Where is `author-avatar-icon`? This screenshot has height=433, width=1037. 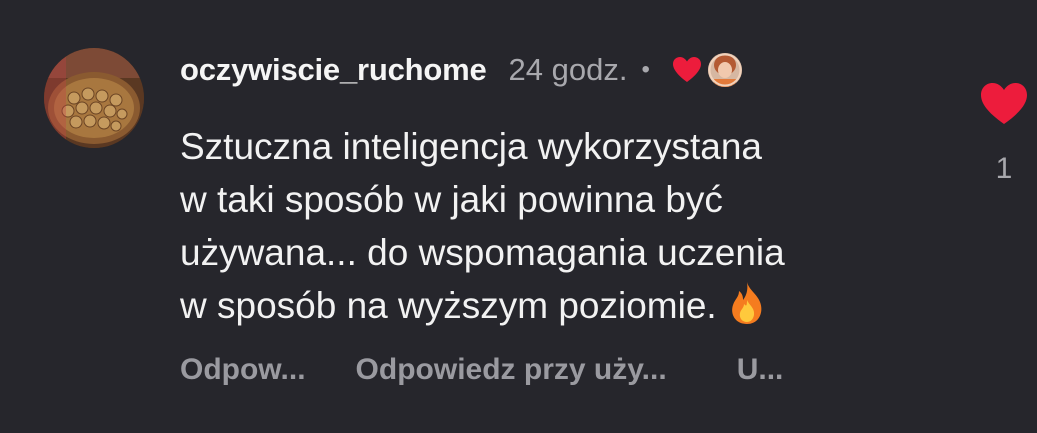
author-avatar-icon is located at coordinates (724, 70).